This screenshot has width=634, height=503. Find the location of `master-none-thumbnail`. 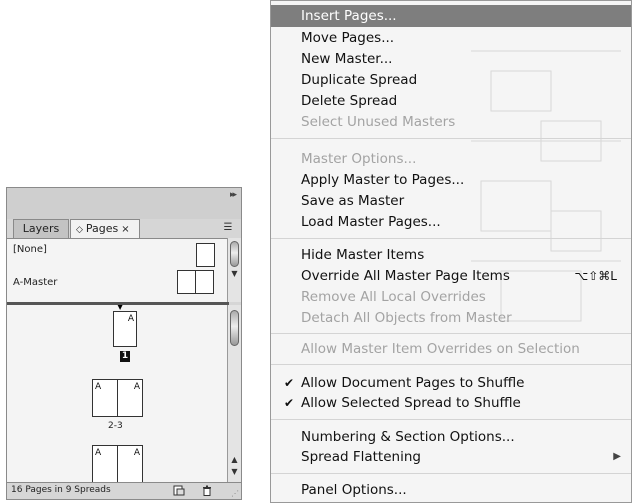

master-none-thumbnail is located at coordinates (205, 255).